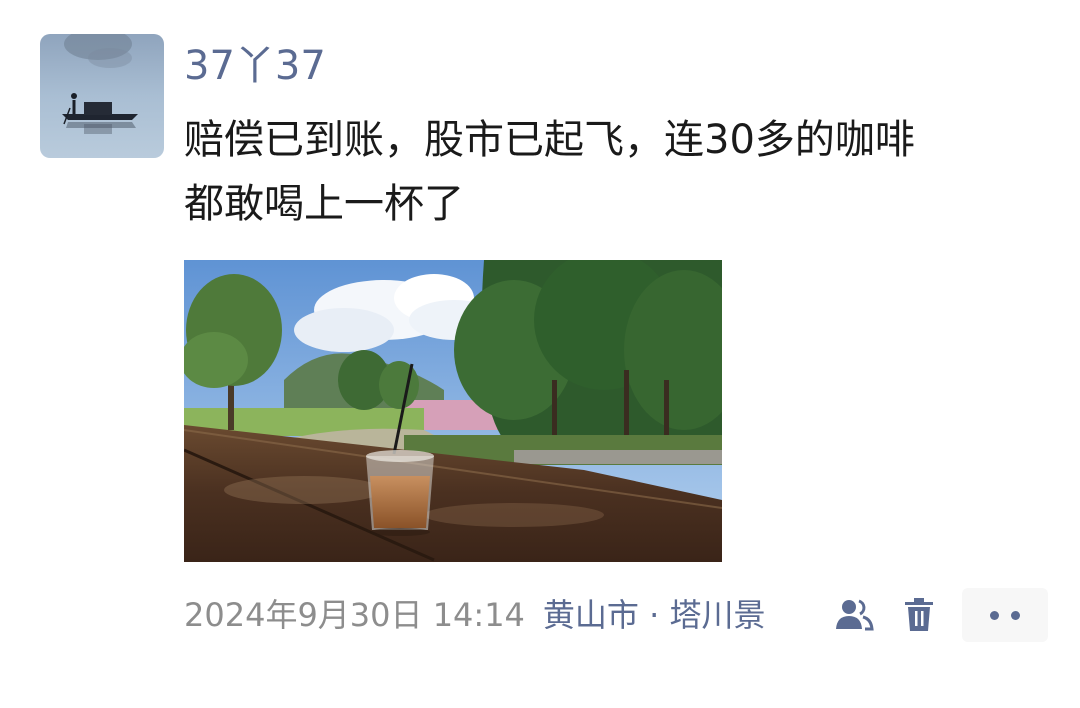  I want to click on trash-icon, so click(919, 615).